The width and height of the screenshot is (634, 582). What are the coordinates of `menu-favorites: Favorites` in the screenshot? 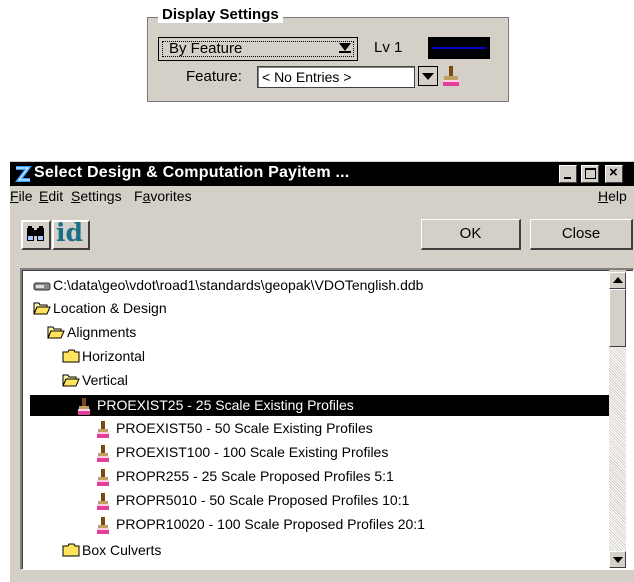 It's located at (163, 196).